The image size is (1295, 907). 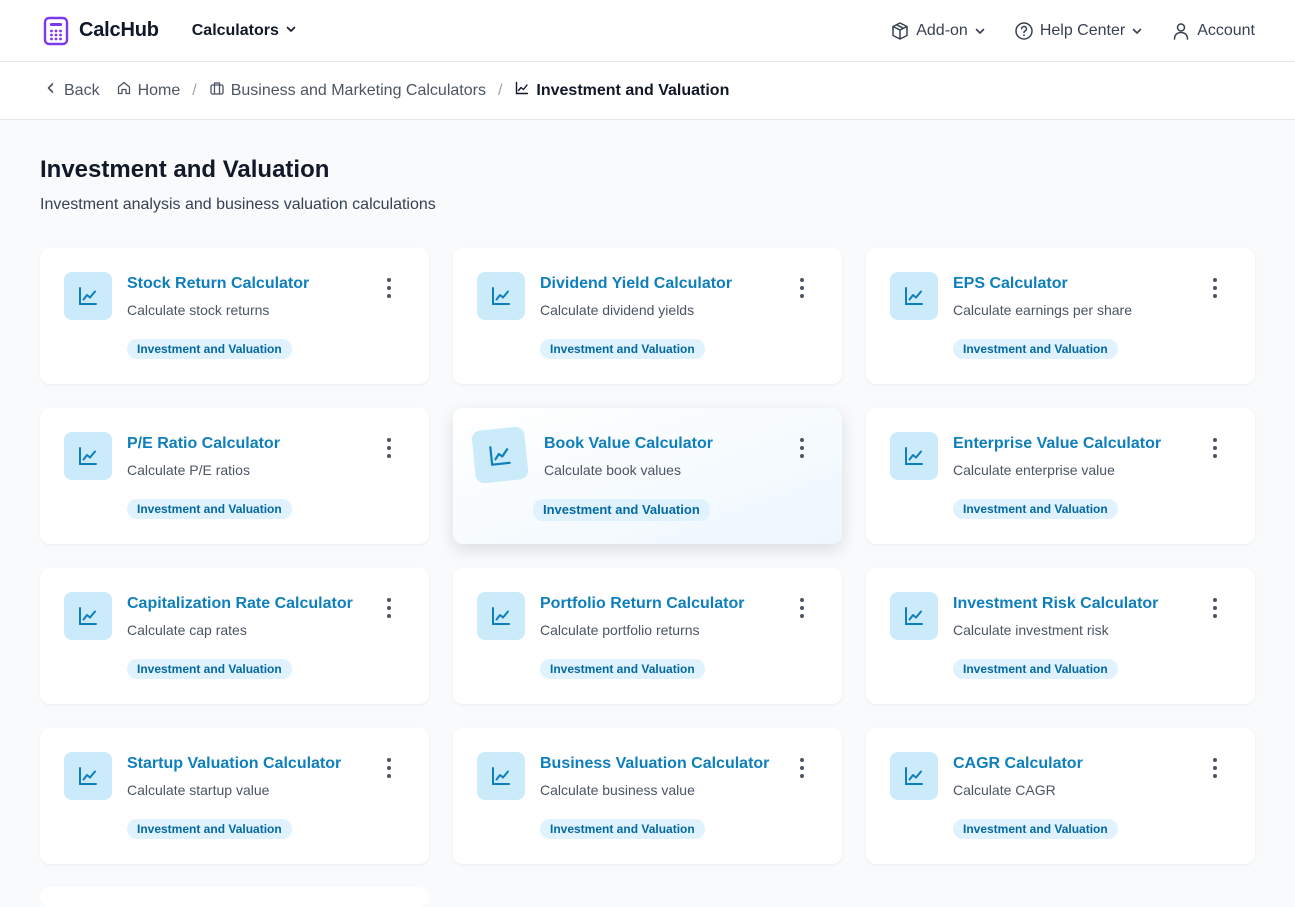 What do you see at coordinates (1082, 30) in the screenshot?
I see `help-center-label: Help Center` at bounding box center [1082, 30].